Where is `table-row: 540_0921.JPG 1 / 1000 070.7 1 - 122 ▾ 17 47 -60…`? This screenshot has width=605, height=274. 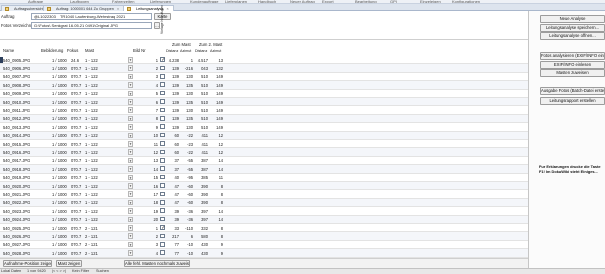 table-row: 540_0921.JPG 1 / 1000 070.7 1 - 122 ▾ 17 47 -60… is located at coordinates (264, 194).